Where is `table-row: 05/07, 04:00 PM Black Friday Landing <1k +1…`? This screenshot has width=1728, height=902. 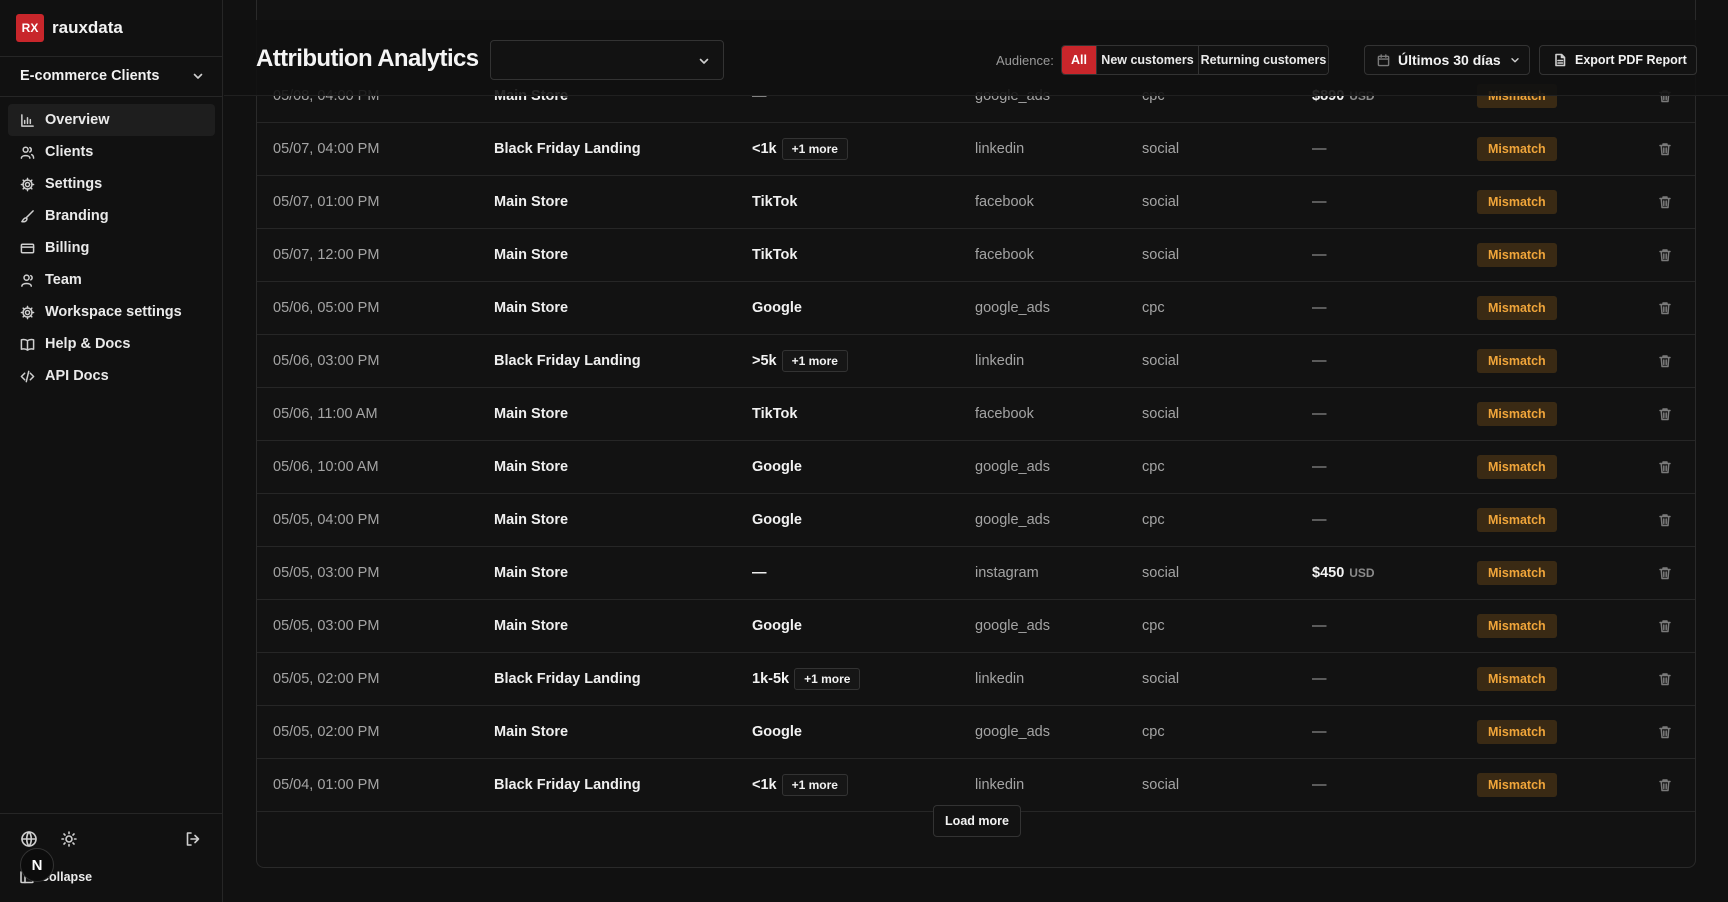
table-row: 05/07, 04:00 PM Black Friday Landing <1k +1… is located at coordinates (976, 149).